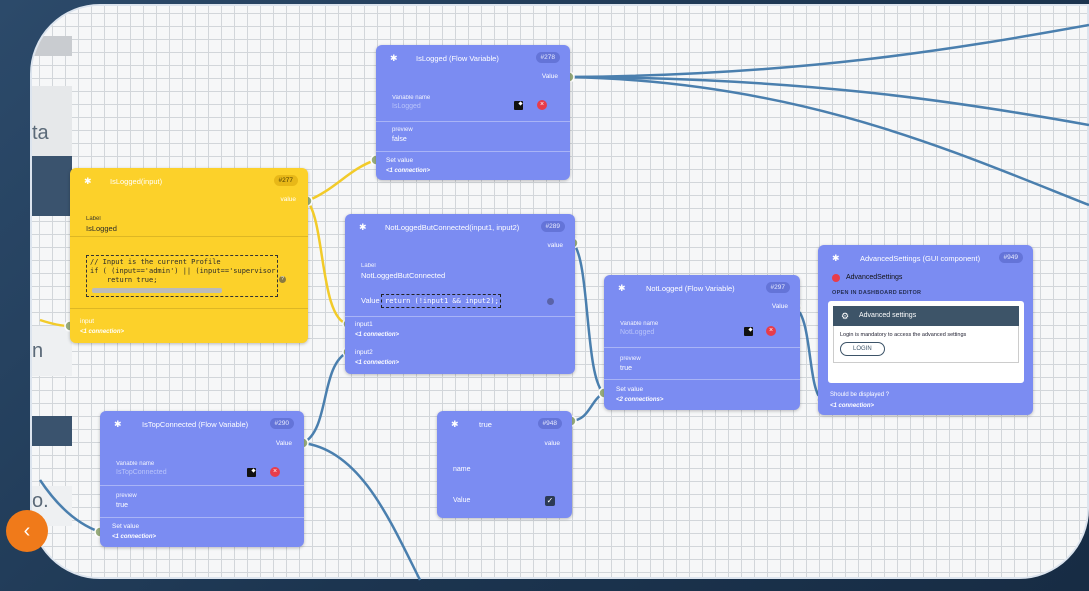  I want to click on label-value: IsLogged, so click(101, 228).